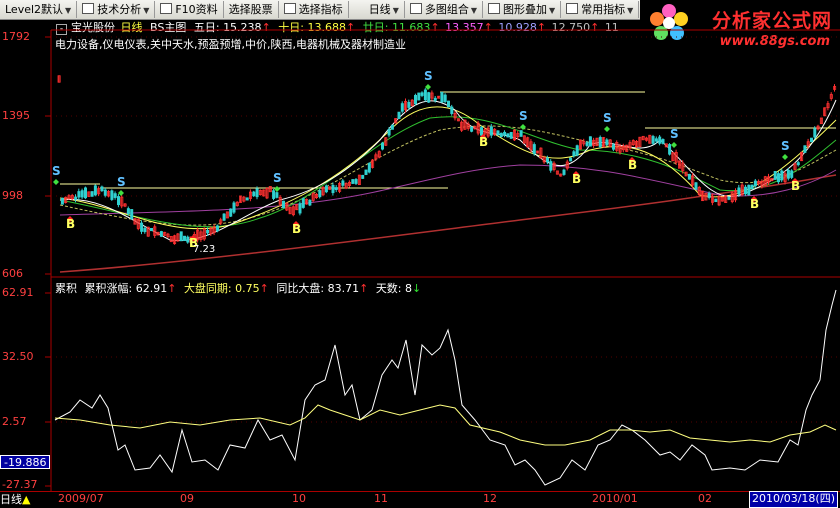 This screenshot has width=840, height=508. I want to click on gain-label: 累积涨幅:, so click(108, 288).